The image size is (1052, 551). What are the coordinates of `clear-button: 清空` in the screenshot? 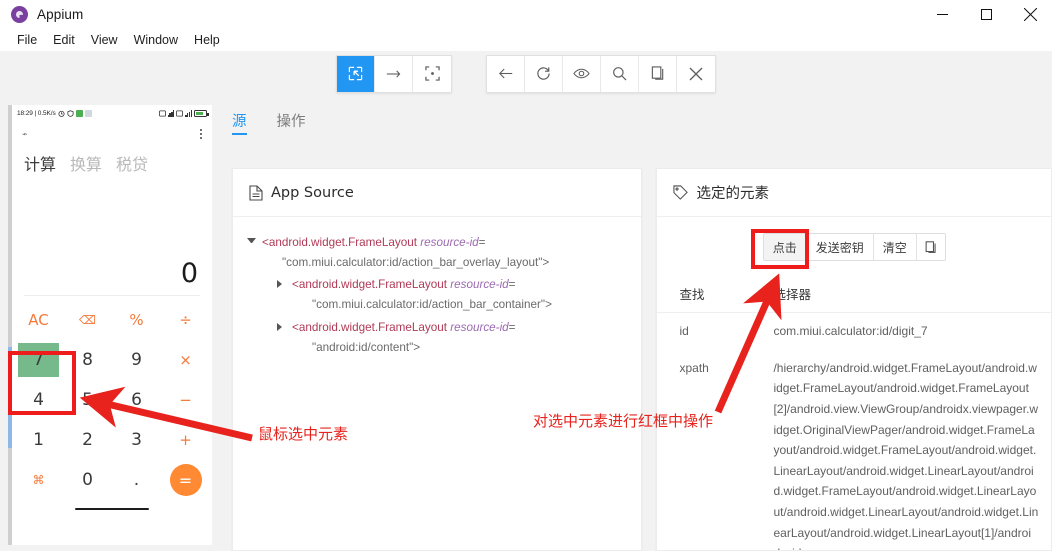 It's located at (895, 247).